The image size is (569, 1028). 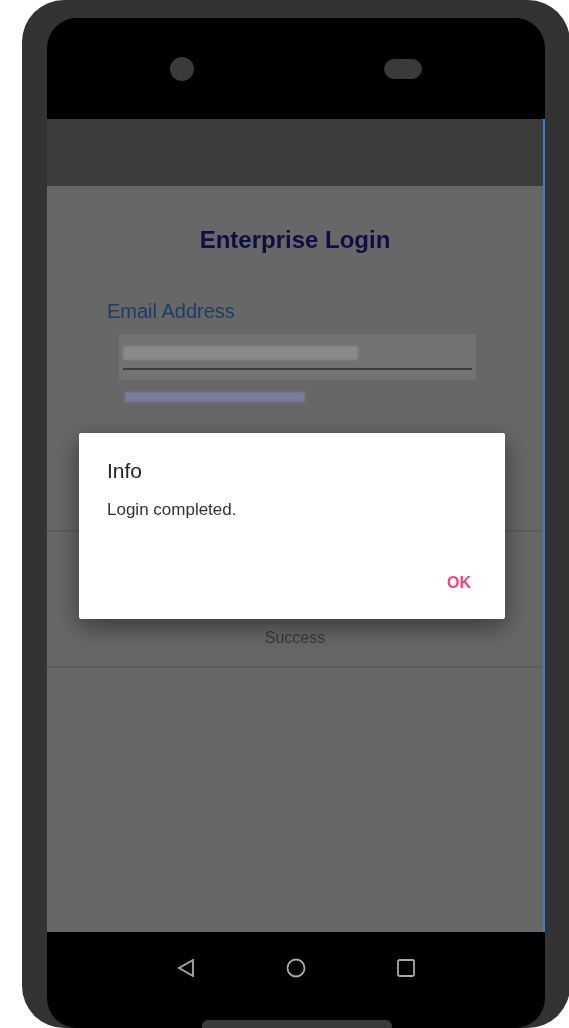 I want to click on field-label: Email Address, so click(x=171, y=311).